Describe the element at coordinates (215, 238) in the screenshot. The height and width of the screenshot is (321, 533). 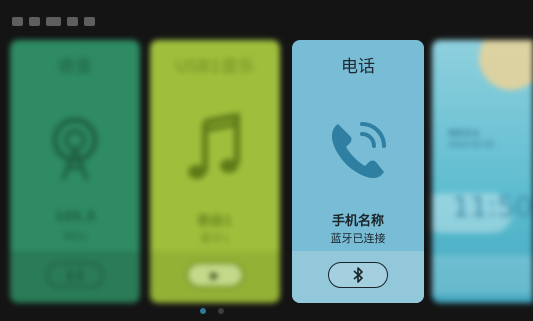
I see `artist-name: 歌手1` at that location.